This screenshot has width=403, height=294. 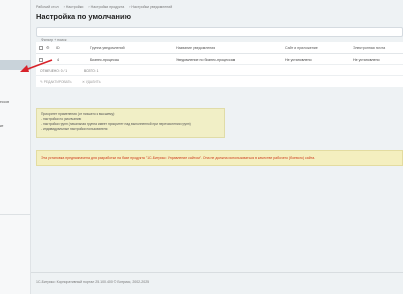 What do you see at coordinates (24, 68) in the screenshot?
I see `arrow-head` at bounding box center [24, 68].